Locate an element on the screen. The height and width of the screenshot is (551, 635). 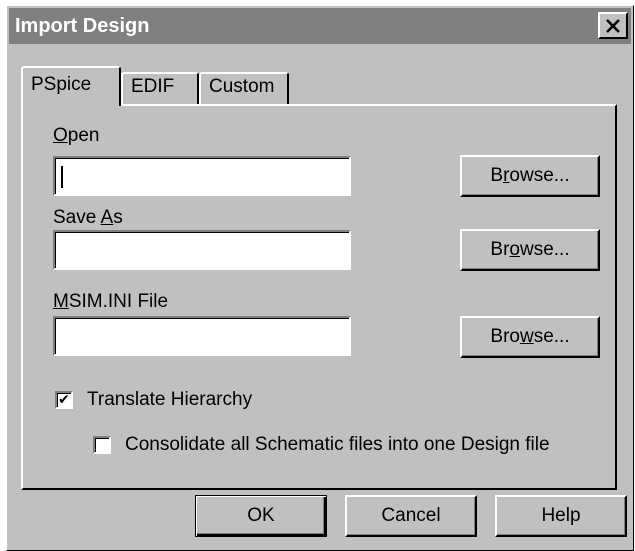
title-bar: Import Design is located at coordinates (320, 26).